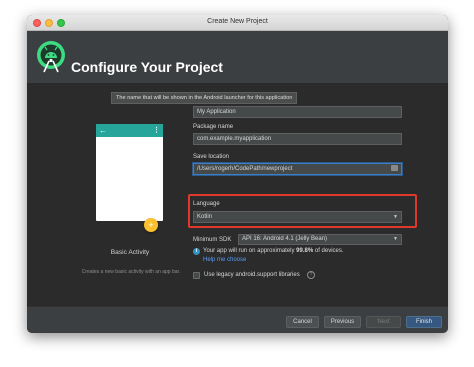 The width and height of the screenshot is (474, 367). Describe the element at coordinates (130, 252) in the screenshot. I see `activity-name: Basic Activity` at that location.